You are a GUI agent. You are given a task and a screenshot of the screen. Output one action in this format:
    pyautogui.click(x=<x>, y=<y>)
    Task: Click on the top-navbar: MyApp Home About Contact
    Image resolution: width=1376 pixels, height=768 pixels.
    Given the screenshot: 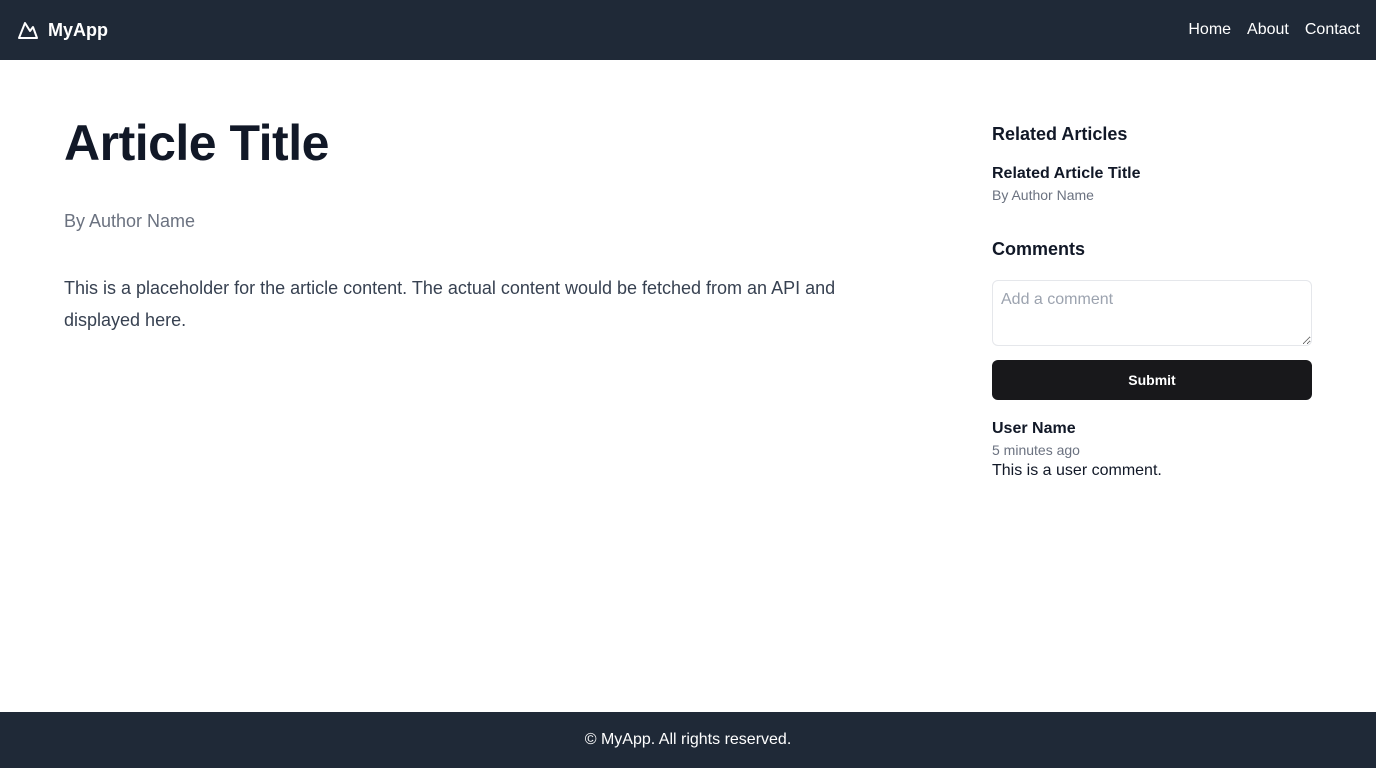 What is the action you would take?
    pyautogui.click(x=688, y=30)
    